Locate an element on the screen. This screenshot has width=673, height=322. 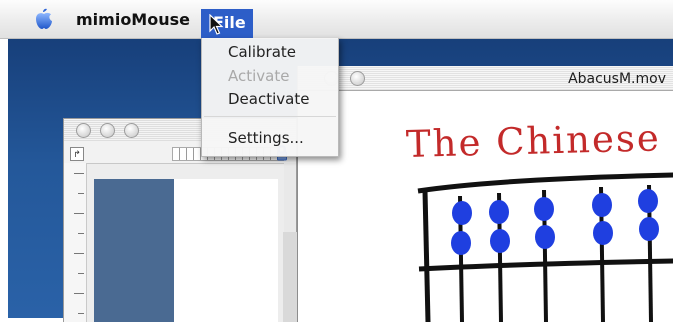
document-page is located at coordinates (226, 250).